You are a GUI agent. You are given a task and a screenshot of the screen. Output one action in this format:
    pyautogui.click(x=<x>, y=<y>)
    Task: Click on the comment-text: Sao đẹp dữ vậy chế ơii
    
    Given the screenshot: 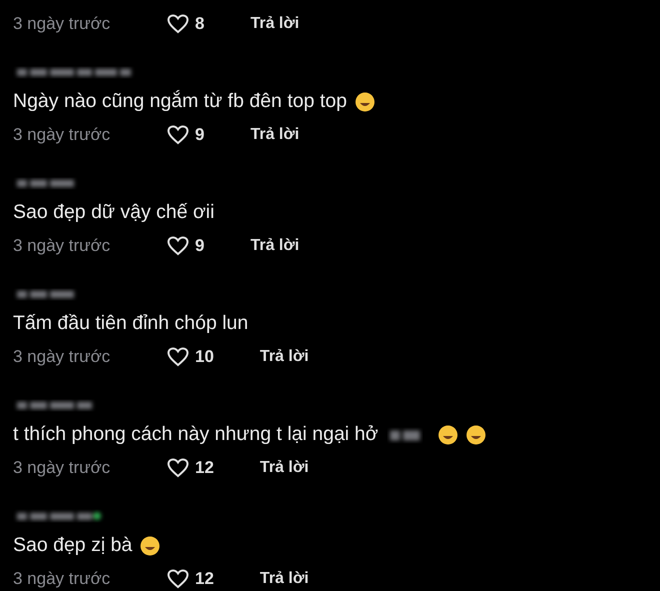 What is the action you would take?
    pyautogui.click(x=113, y=213)
    